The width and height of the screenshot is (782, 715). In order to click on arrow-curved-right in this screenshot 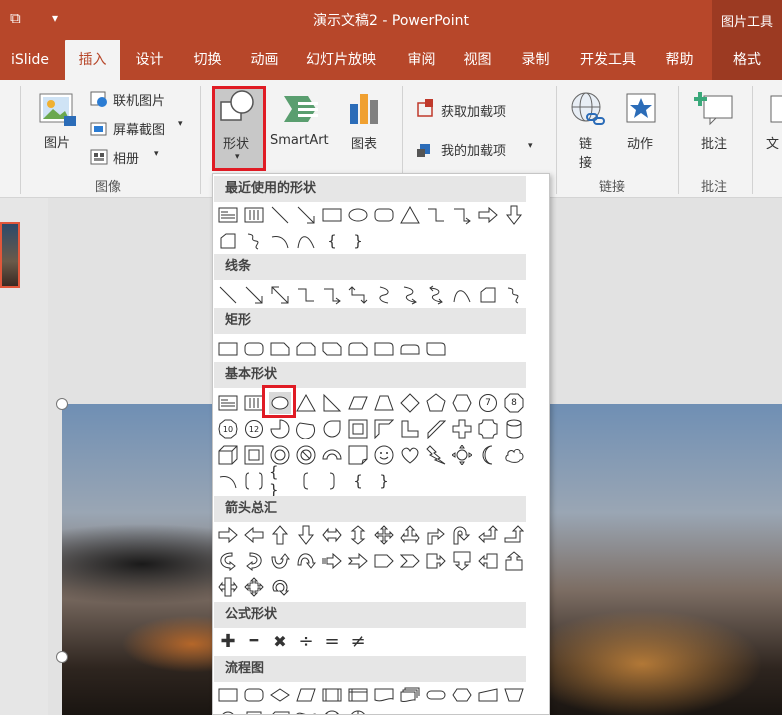, I will do `click(228, 561)`.